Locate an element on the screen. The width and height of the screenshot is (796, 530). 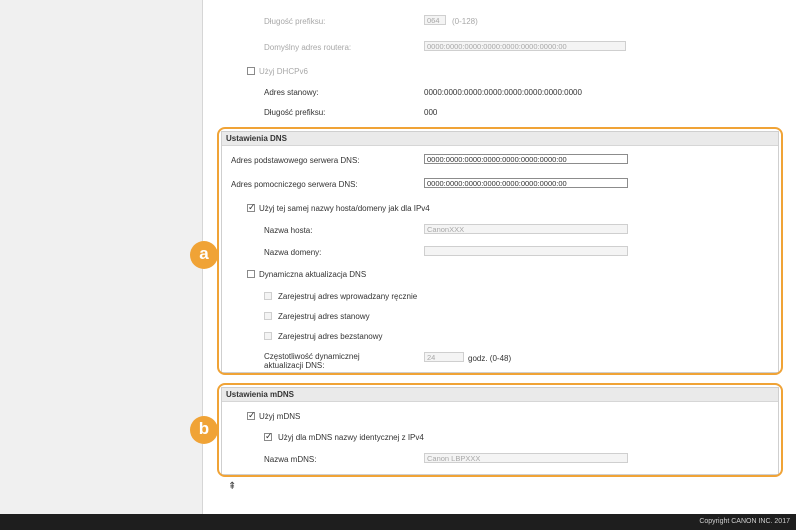
prefix-length-label: Długość prefiksu: is located at coordinates (295, 21).